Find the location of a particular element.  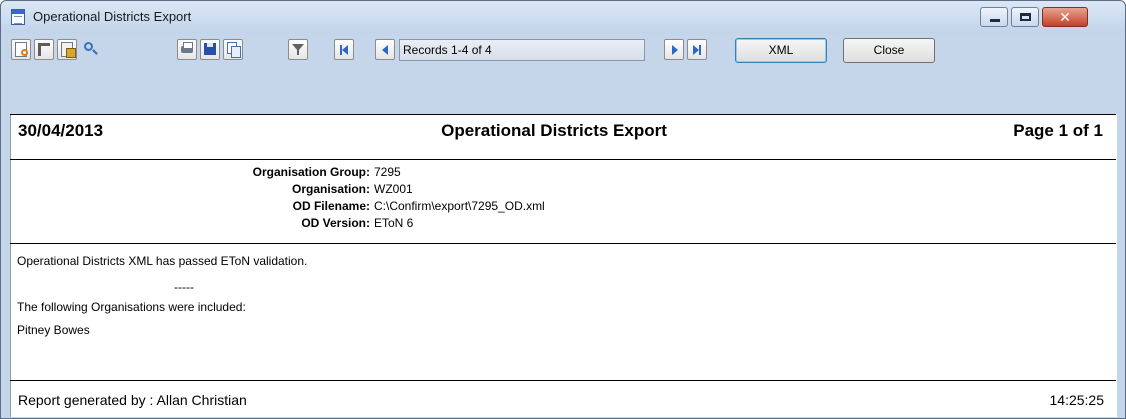

od-version-value: EToN 6 is located at coordinates (394, 223).